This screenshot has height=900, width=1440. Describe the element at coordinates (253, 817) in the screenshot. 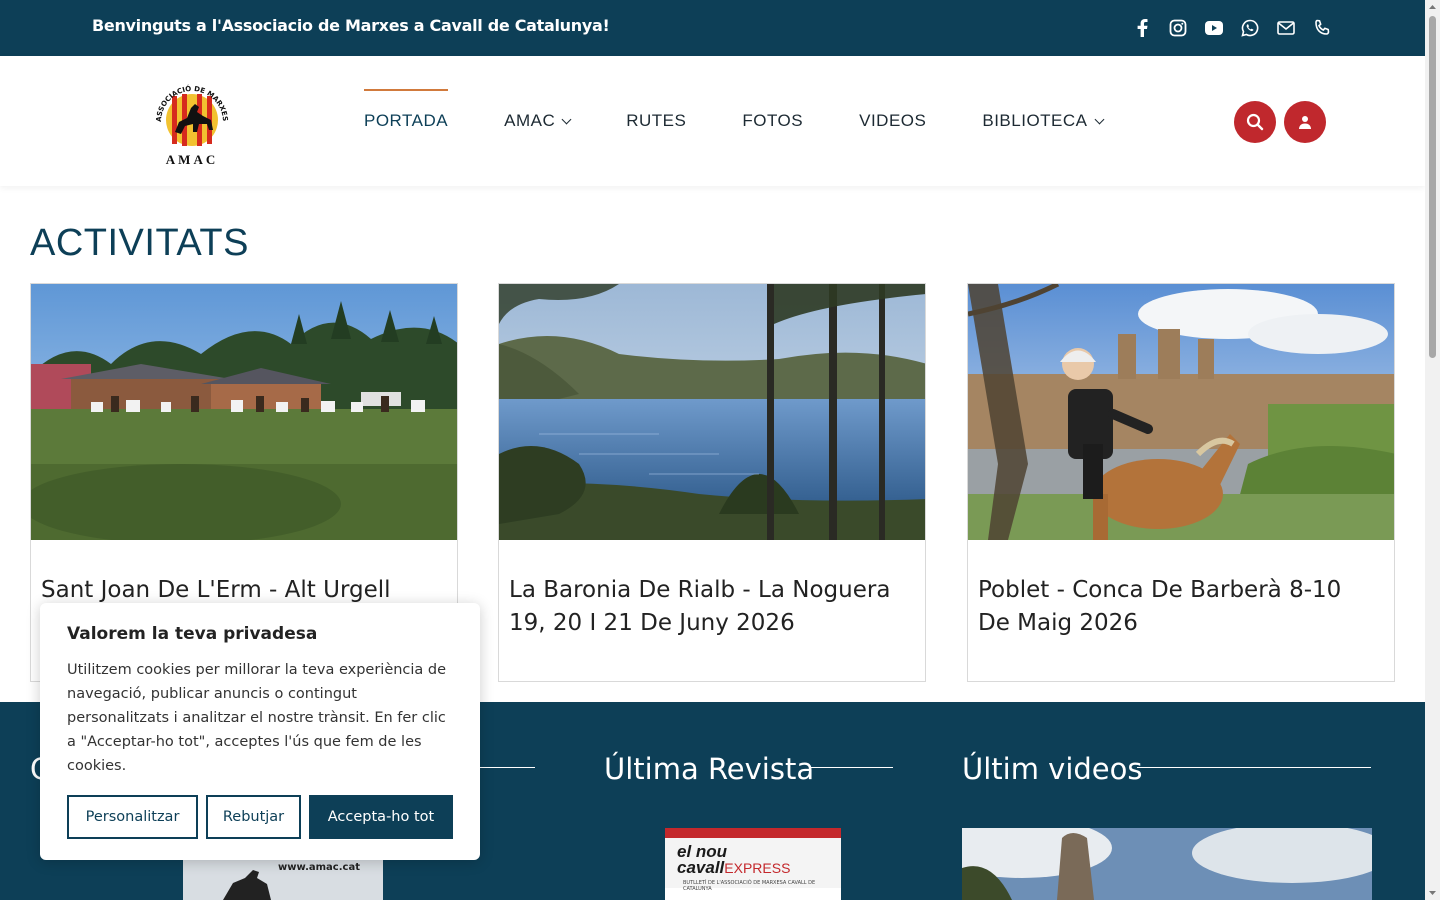

I see `reject-button: Rebutjar` at that location.